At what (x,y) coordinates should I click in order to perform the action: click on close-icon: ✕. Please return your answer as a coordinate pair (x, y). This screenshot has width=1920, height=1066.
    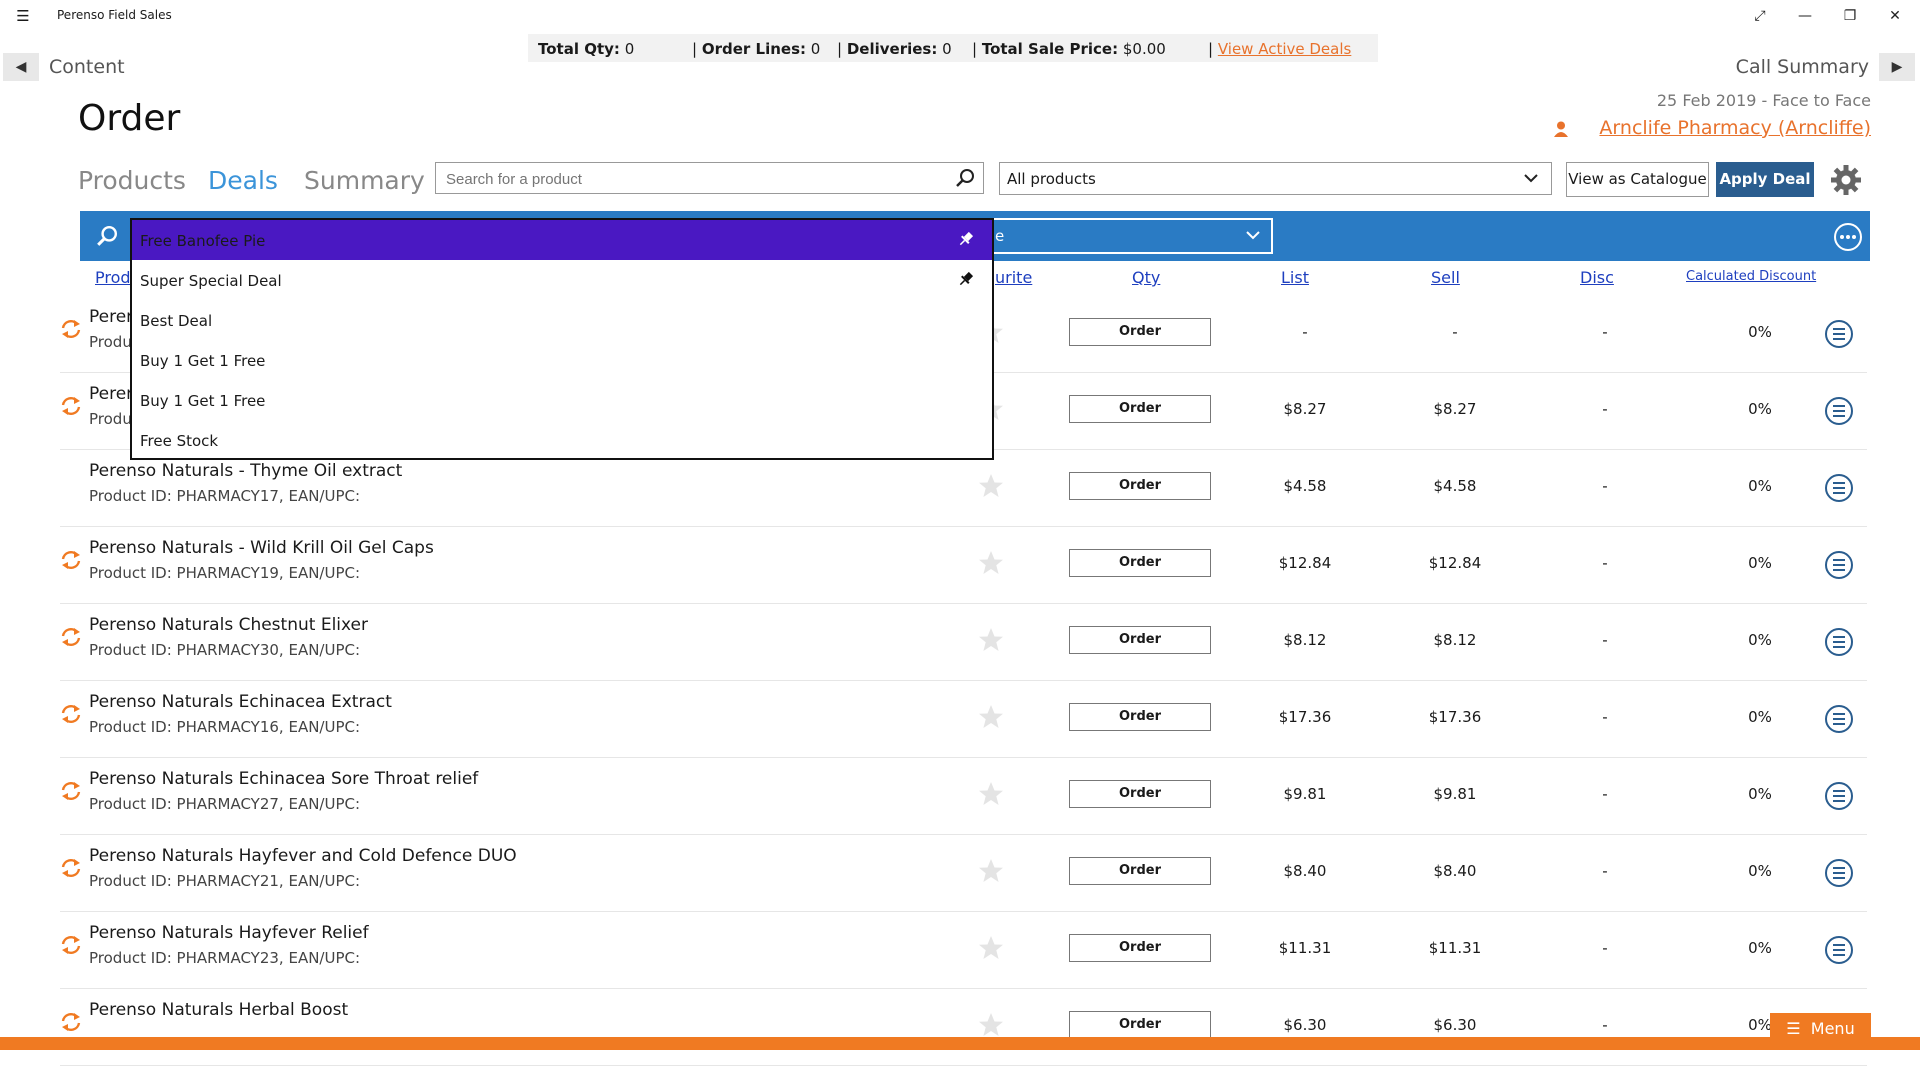
    Looking at the image, I should click on (1895, 16).